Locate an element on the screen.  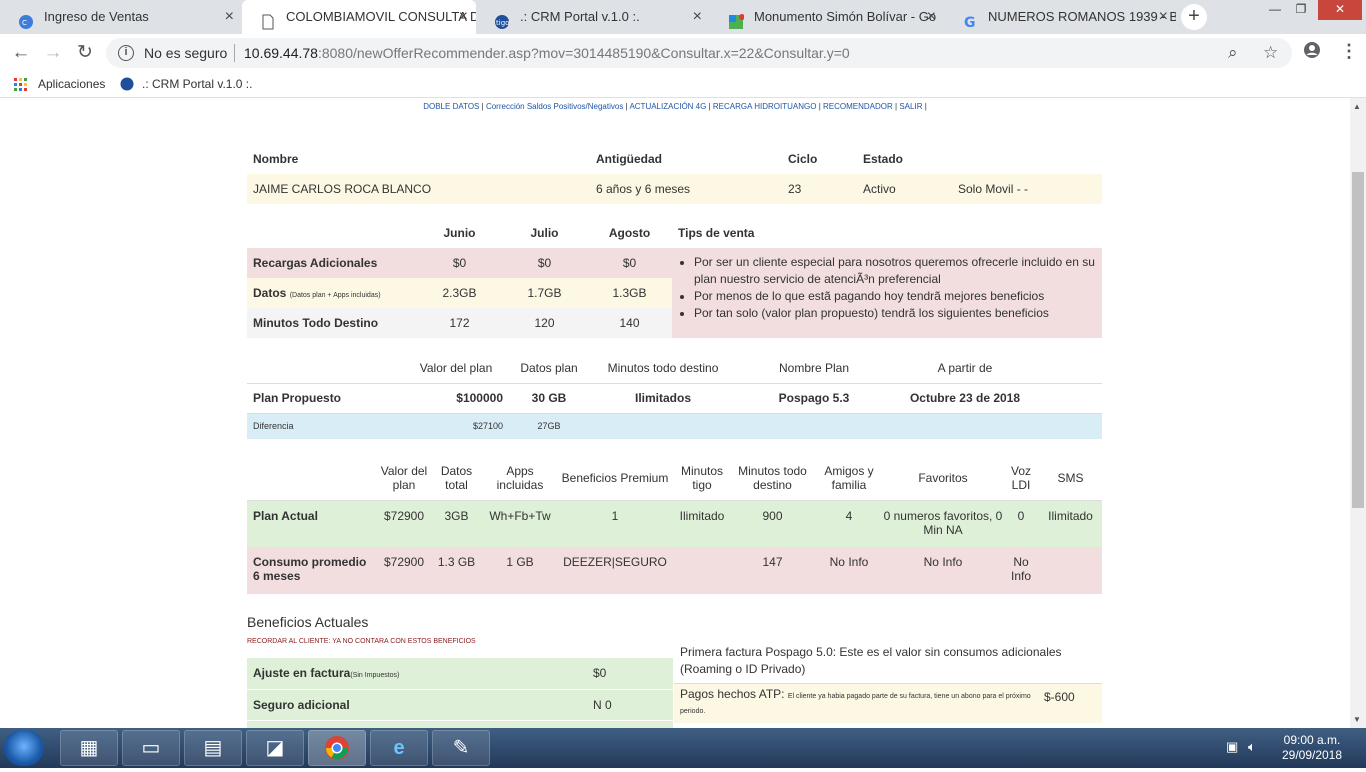
value-cell: 140 is located at coordinates (629, 323).